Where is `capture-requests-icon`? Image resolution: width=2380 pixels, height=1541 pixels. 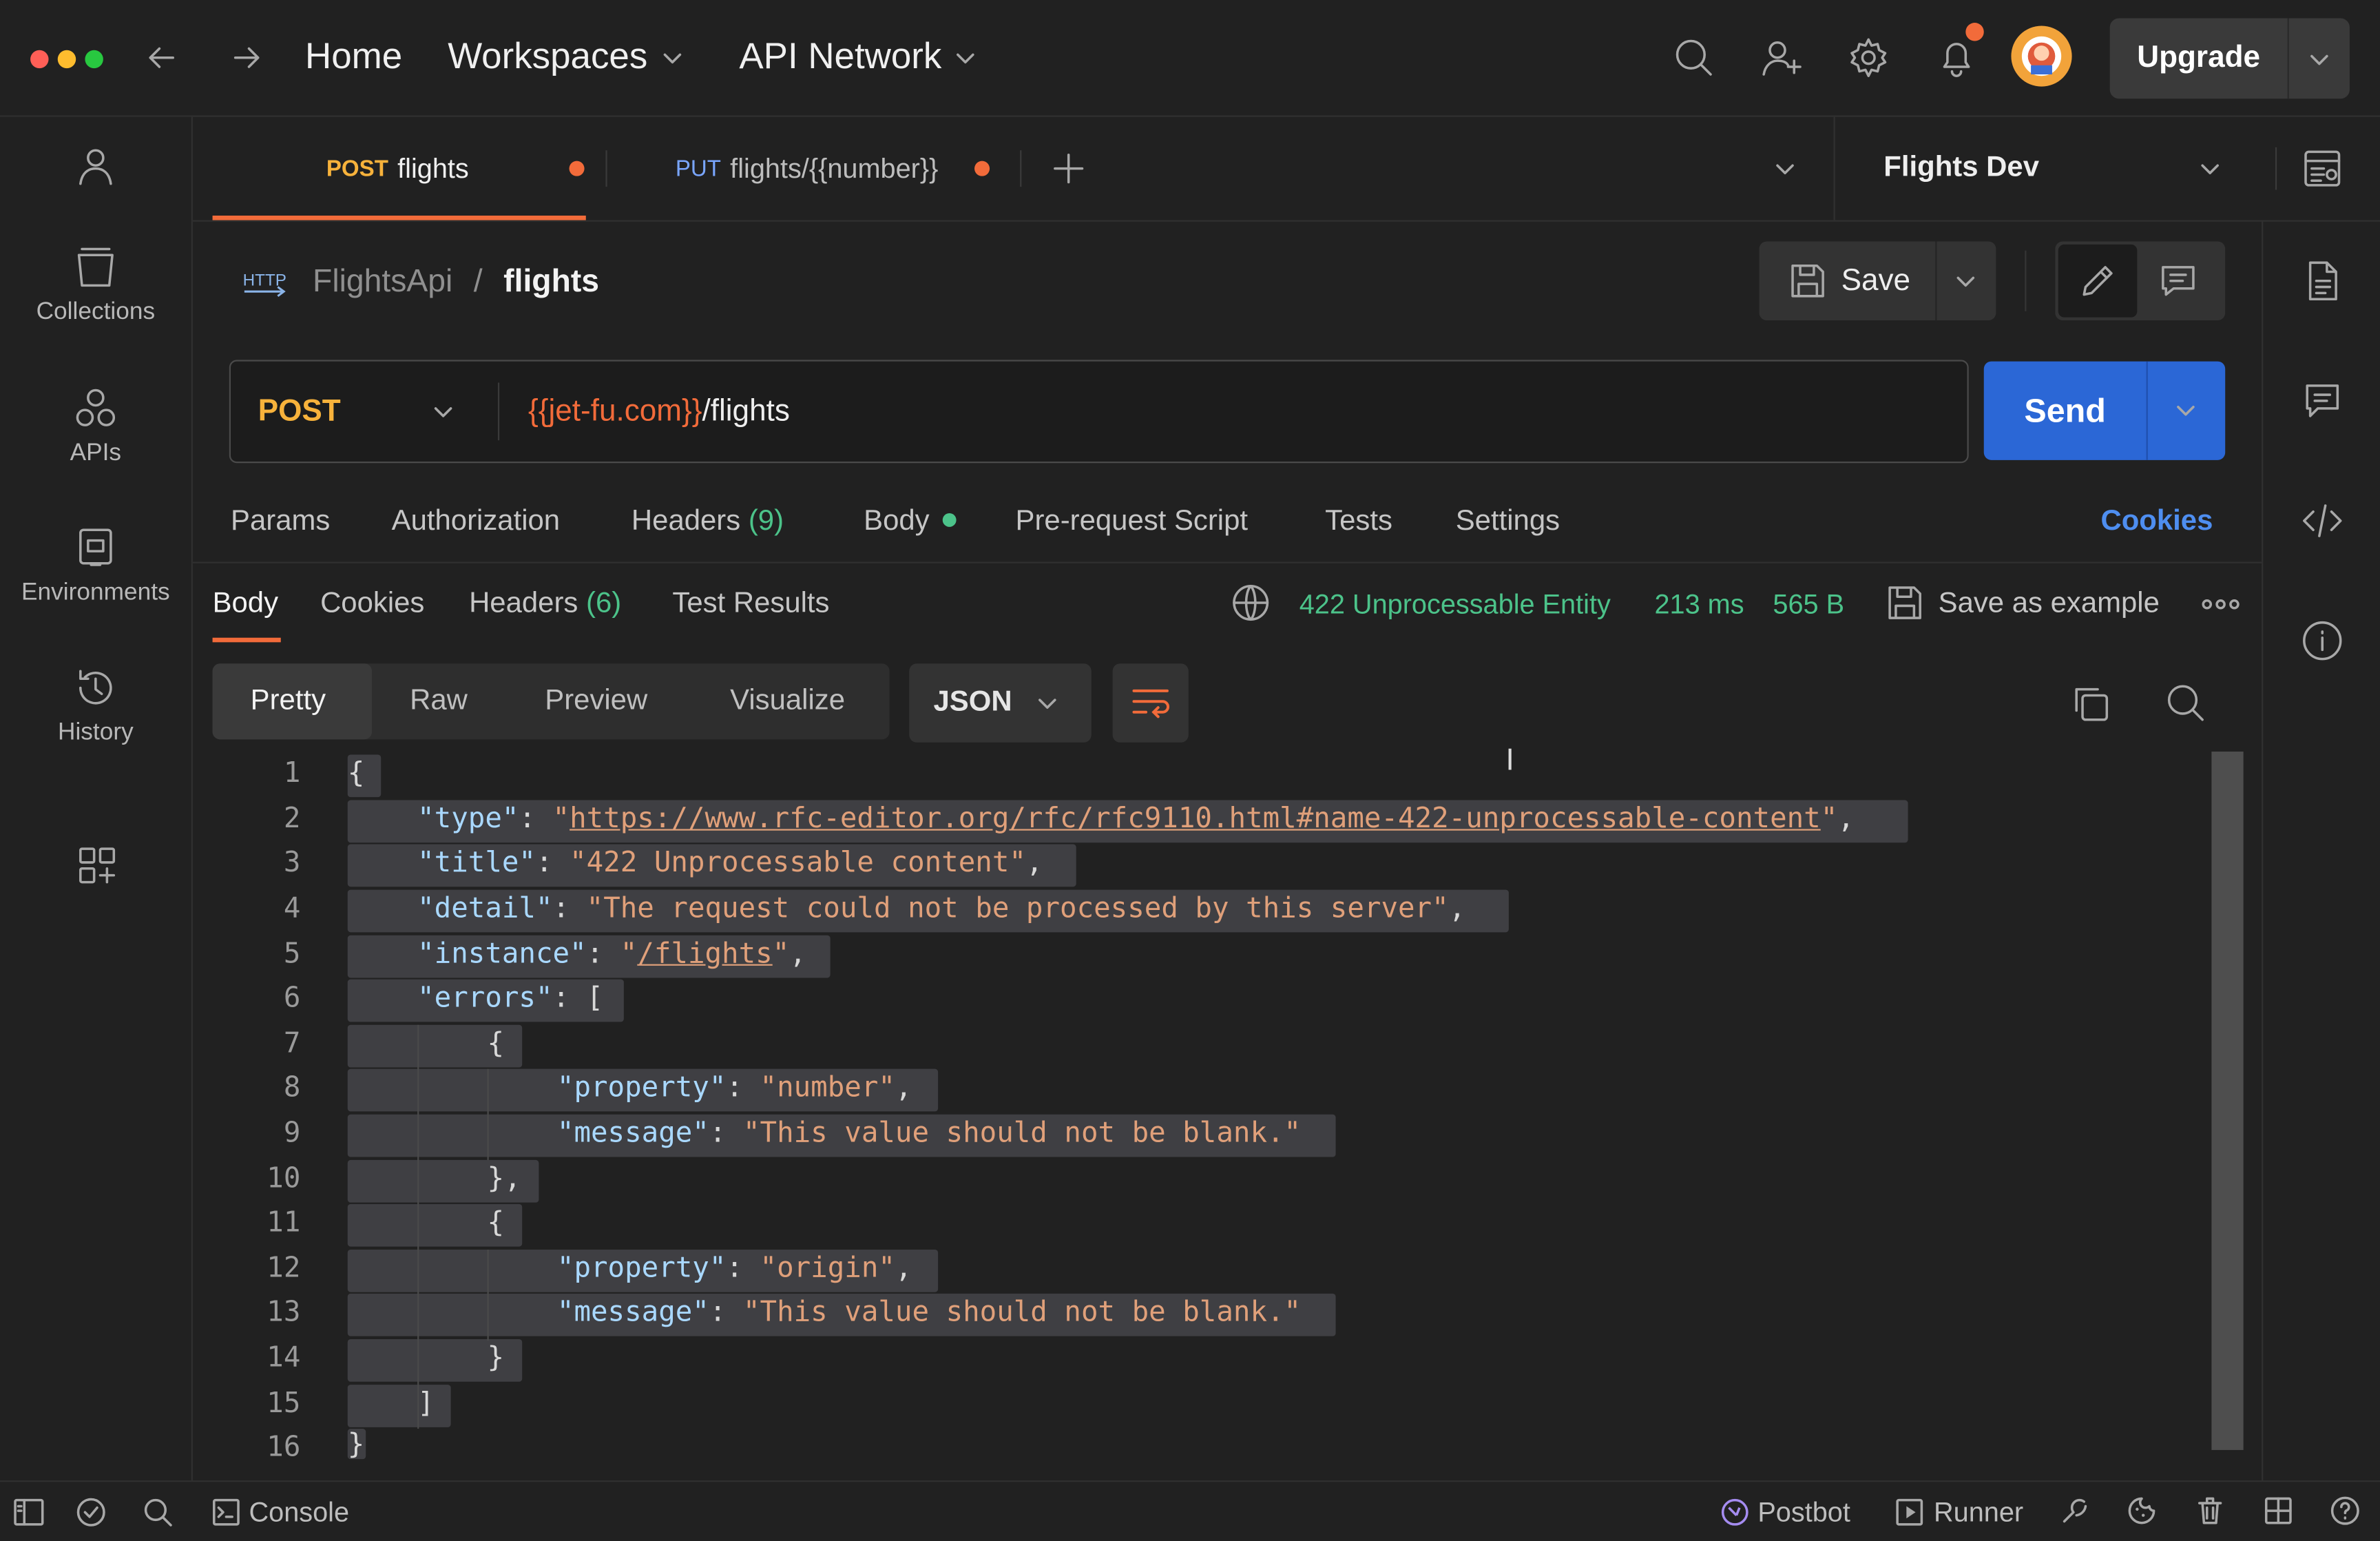
capture-requests-icon is located at coordinates (2075, 1511).